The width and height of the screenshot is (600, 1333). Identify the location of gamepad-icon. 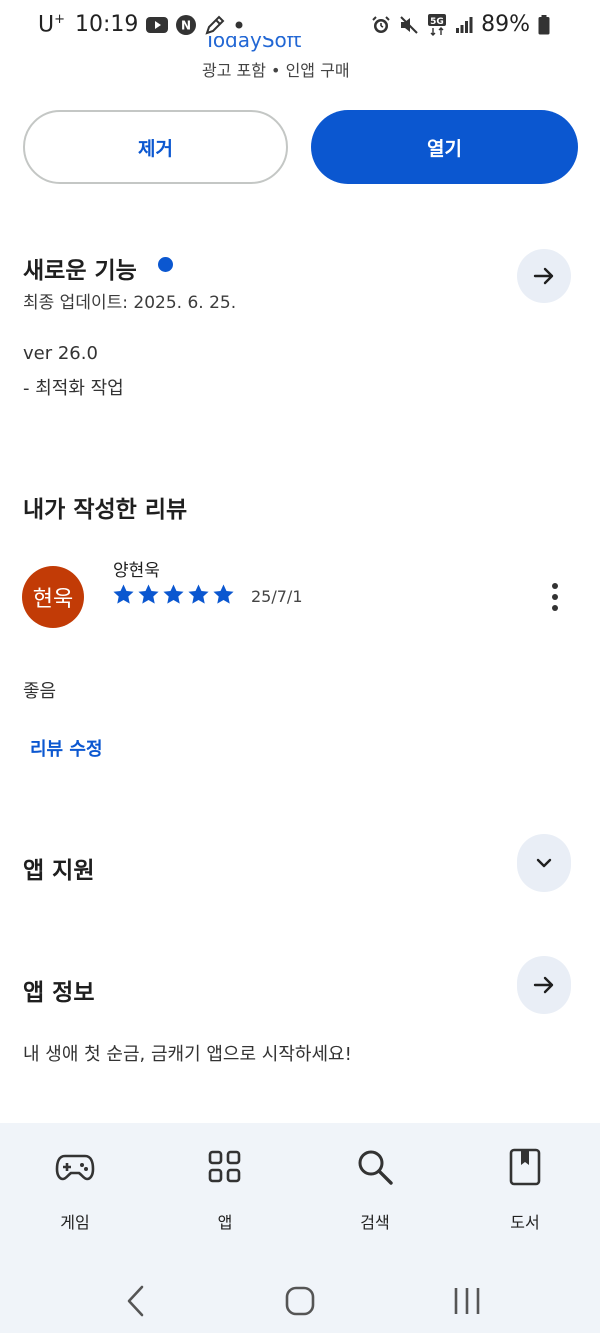
(75, 1167).